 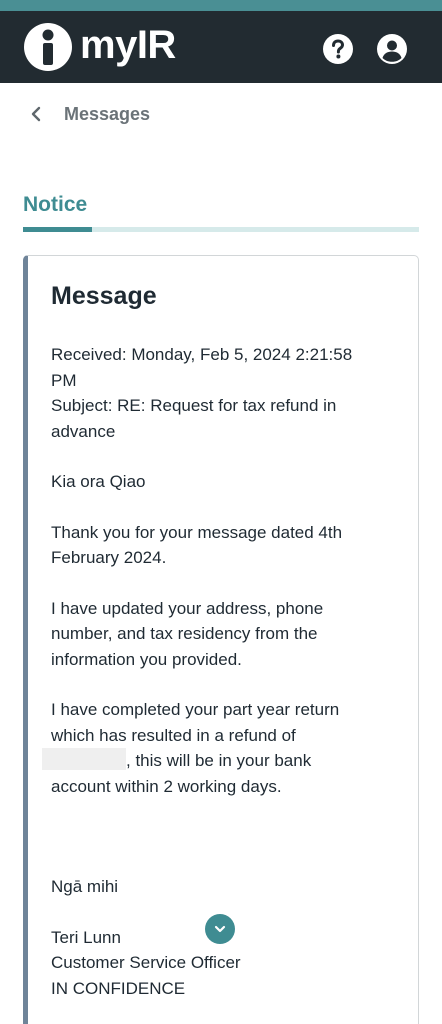 What do you see at coordinates (128, 45) in the screenshot?
I see `brand-name: myIR` at bounding box center [128, 45].